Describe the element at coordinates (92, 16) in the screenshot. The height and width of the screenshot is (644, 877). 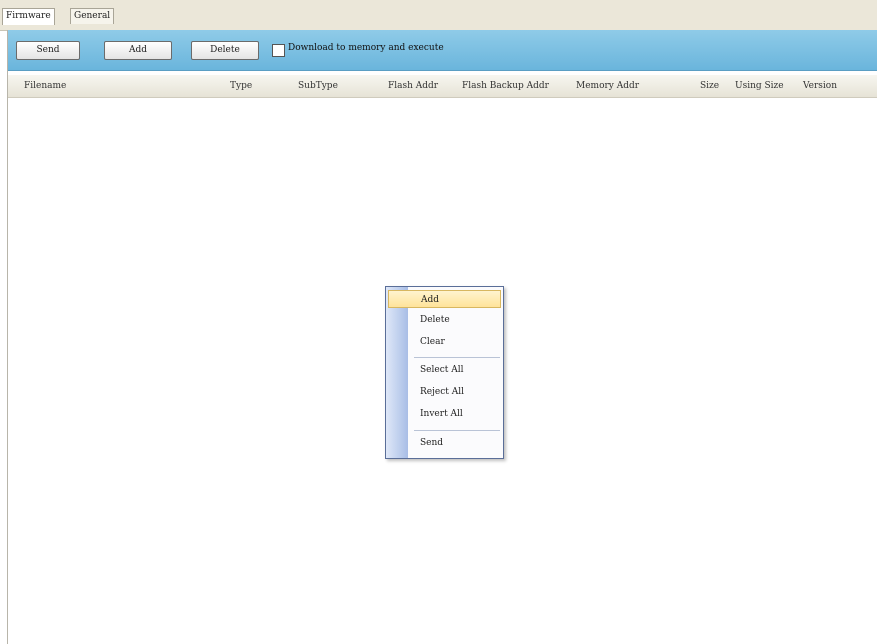
I see `tab-general: General` at that location.